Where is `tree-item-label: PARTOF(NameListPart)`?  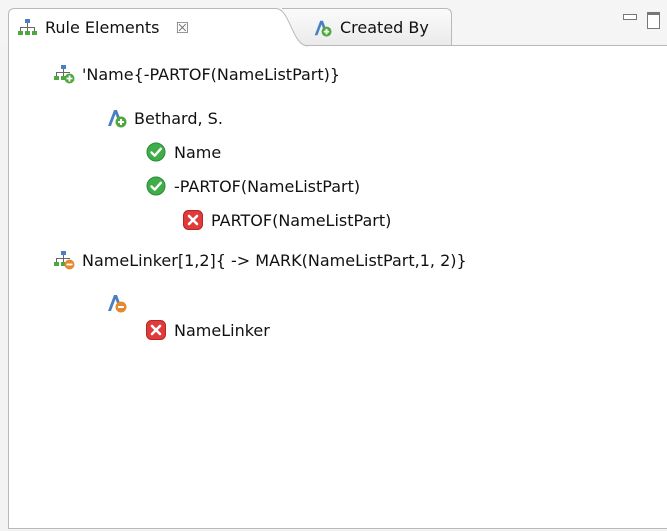
tree-item-label: PARTOF(NameListPart) is located at coordinates (301, 220).